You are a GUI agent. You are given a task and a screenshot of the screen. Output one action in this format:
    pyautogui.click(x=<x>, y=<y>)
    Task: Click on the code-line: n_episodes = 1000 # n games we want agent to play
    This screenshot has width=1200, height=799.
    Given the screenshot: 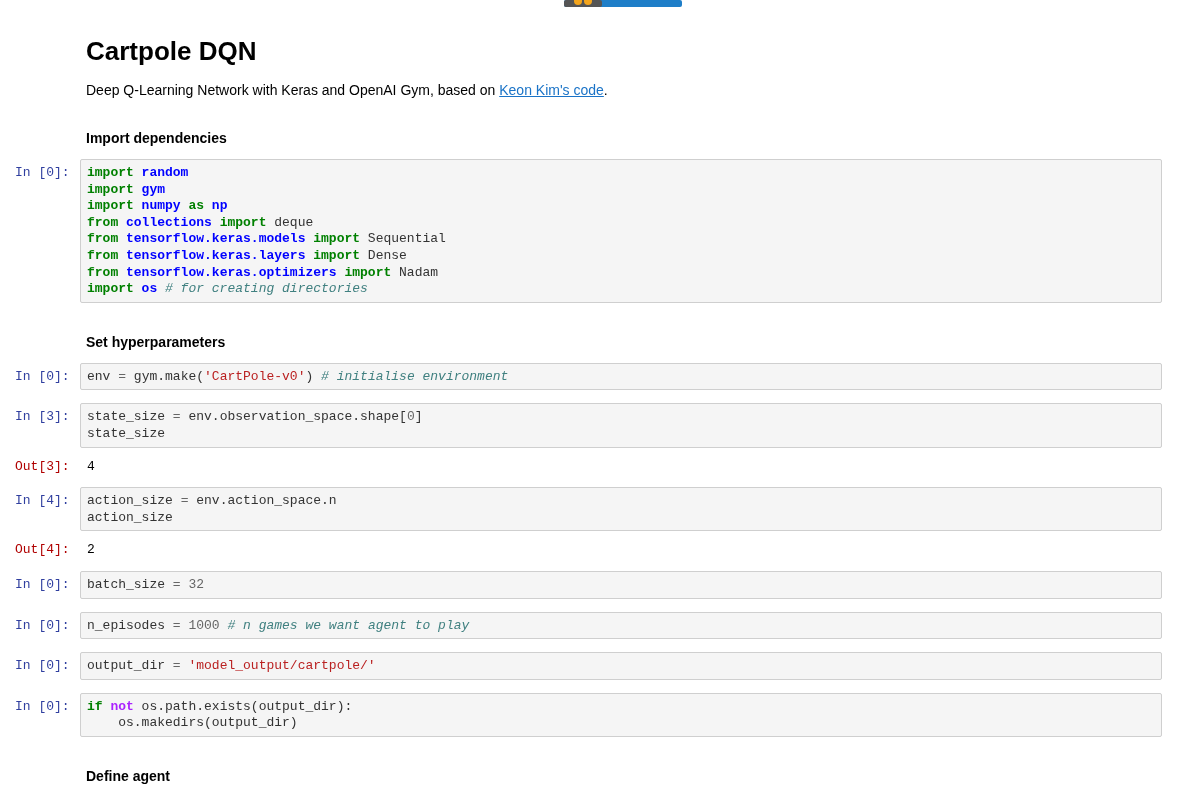 What is the action you would take?
    pyautogui.click(x=279, y=626)
    